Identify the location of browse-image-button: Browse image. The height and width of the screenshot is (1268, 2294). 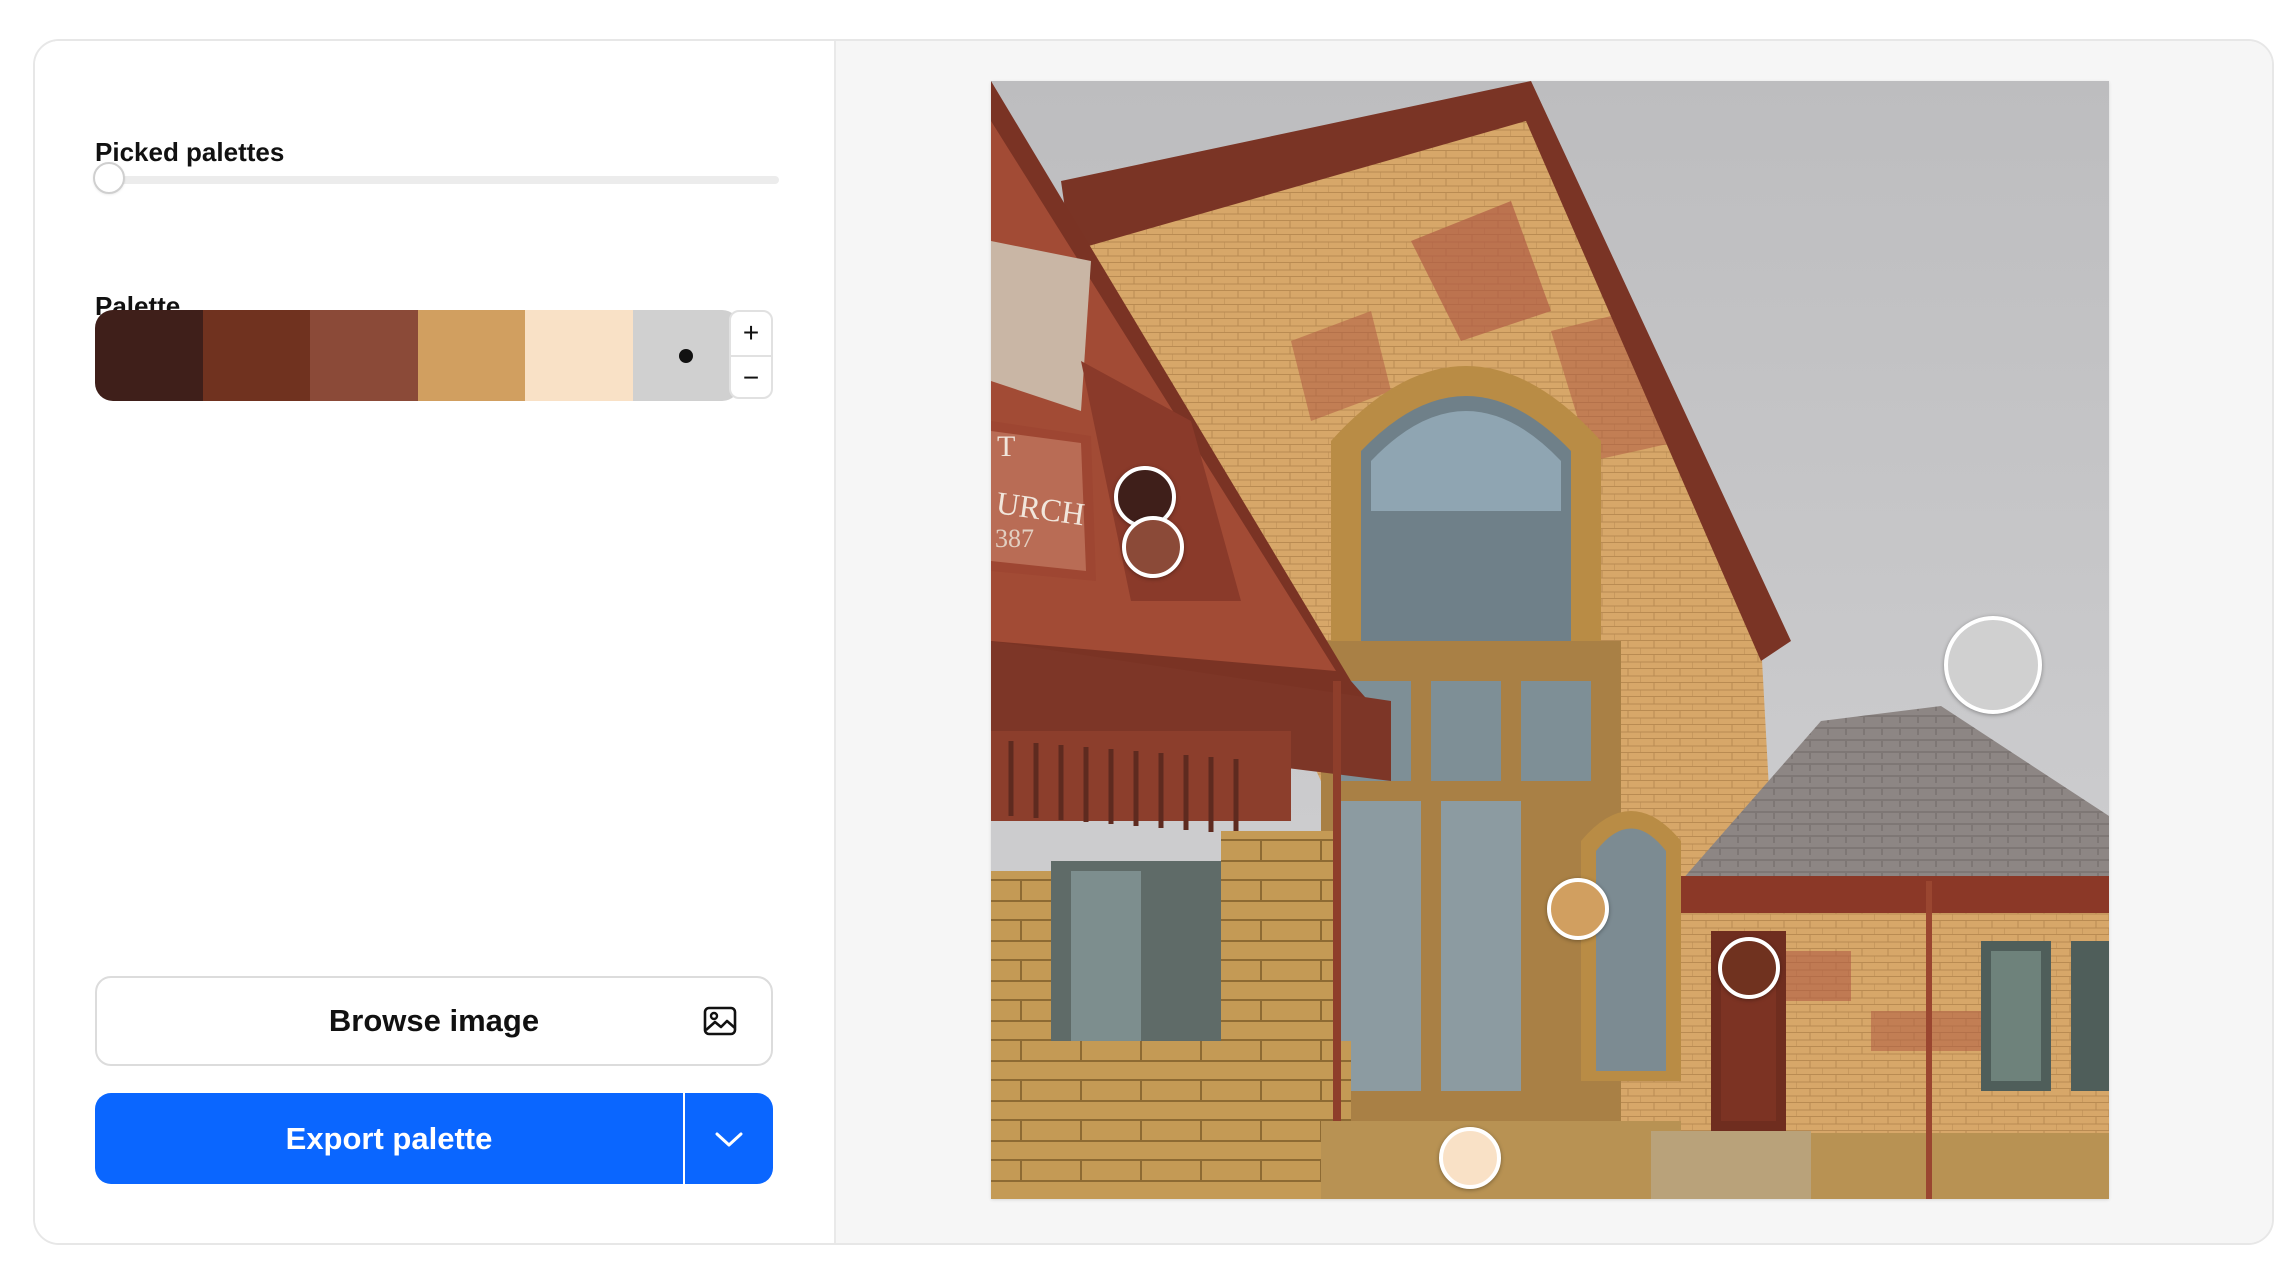
(434, 1021).